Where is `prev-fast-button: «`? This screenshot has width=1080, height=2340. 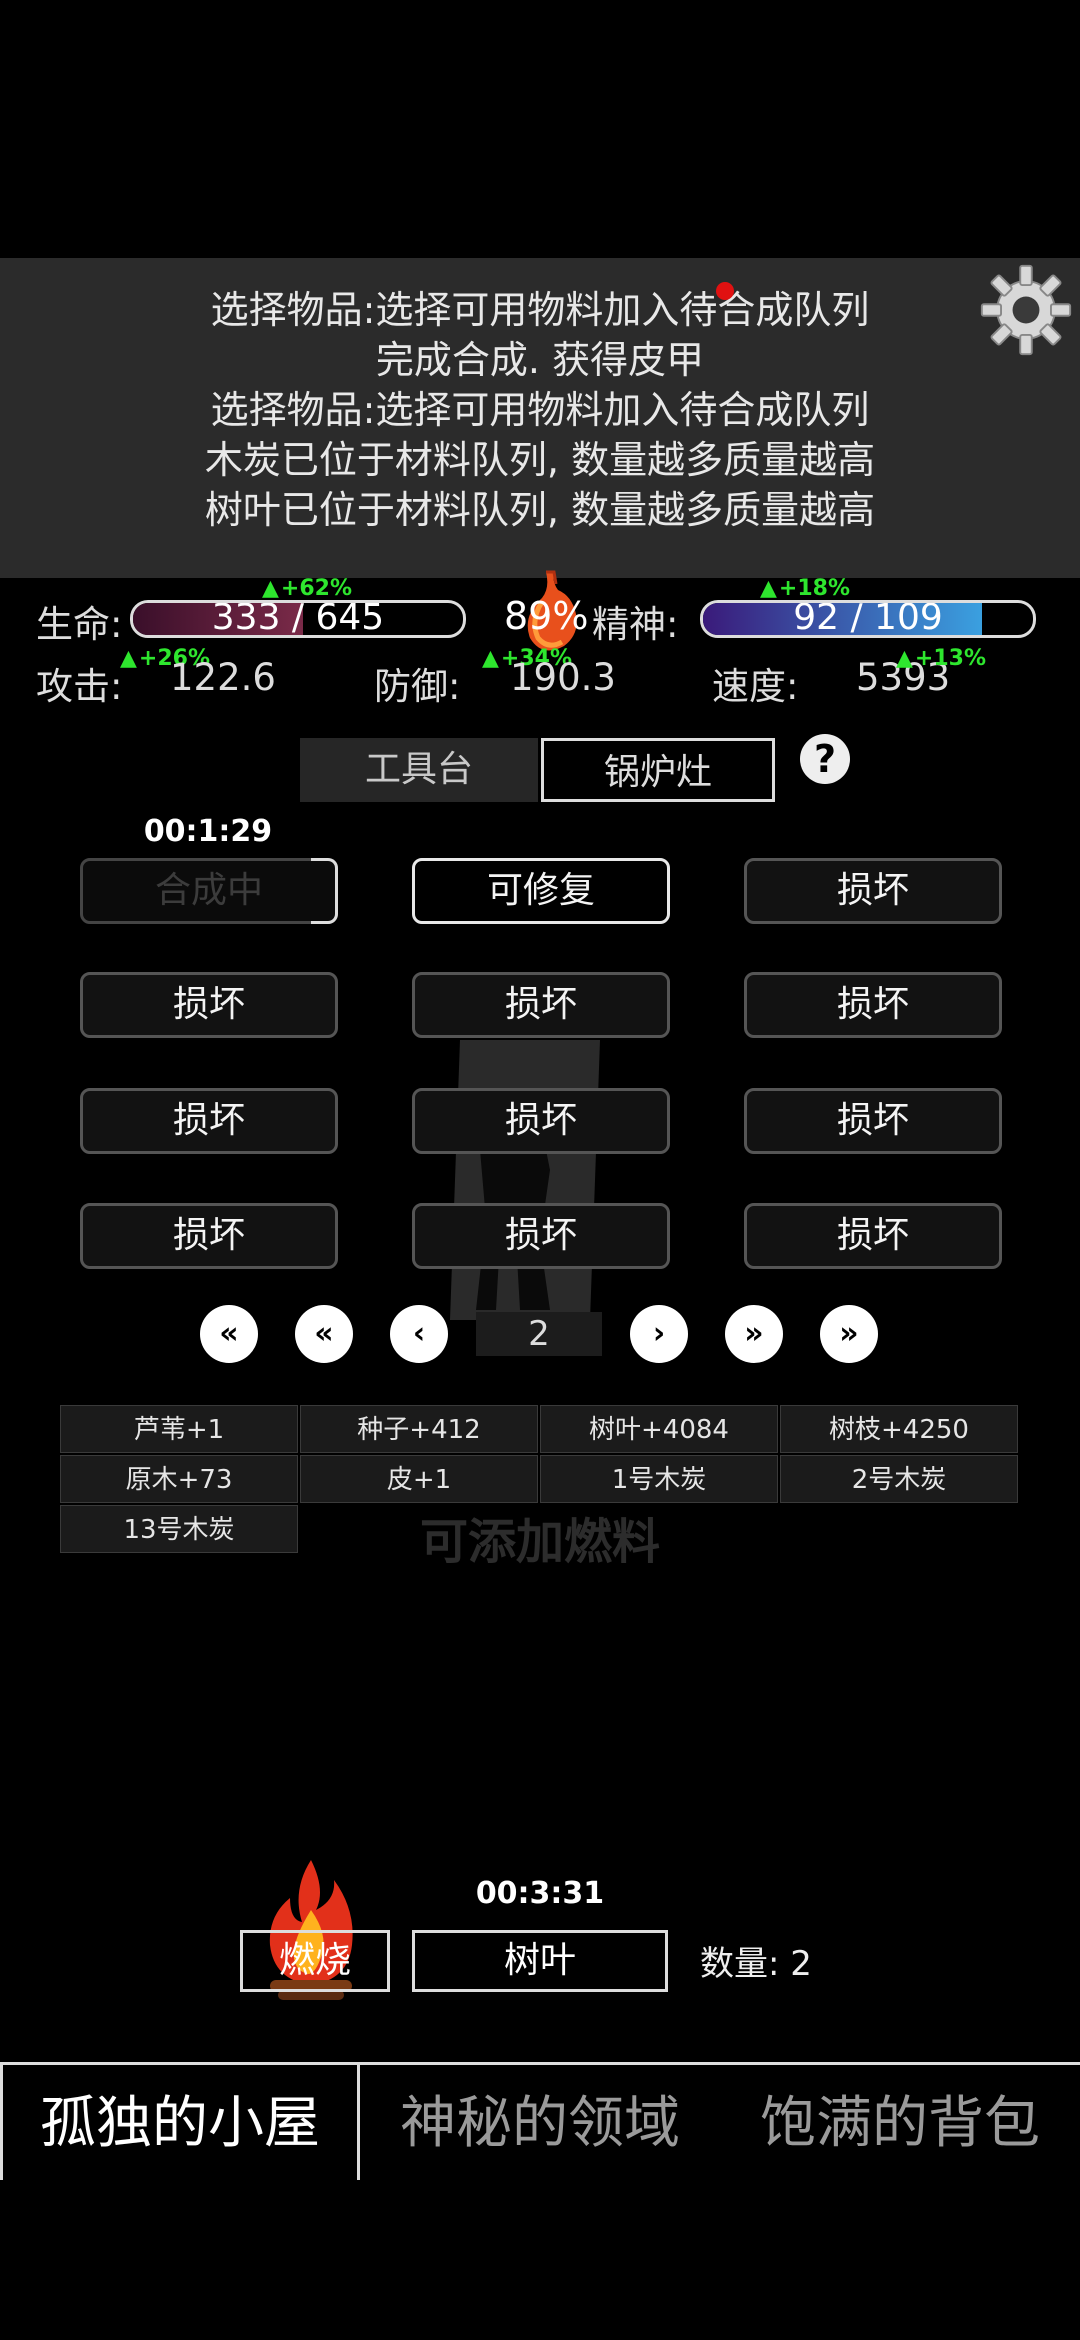
prev-fast-button: « is located at coordinates (324, 1334).